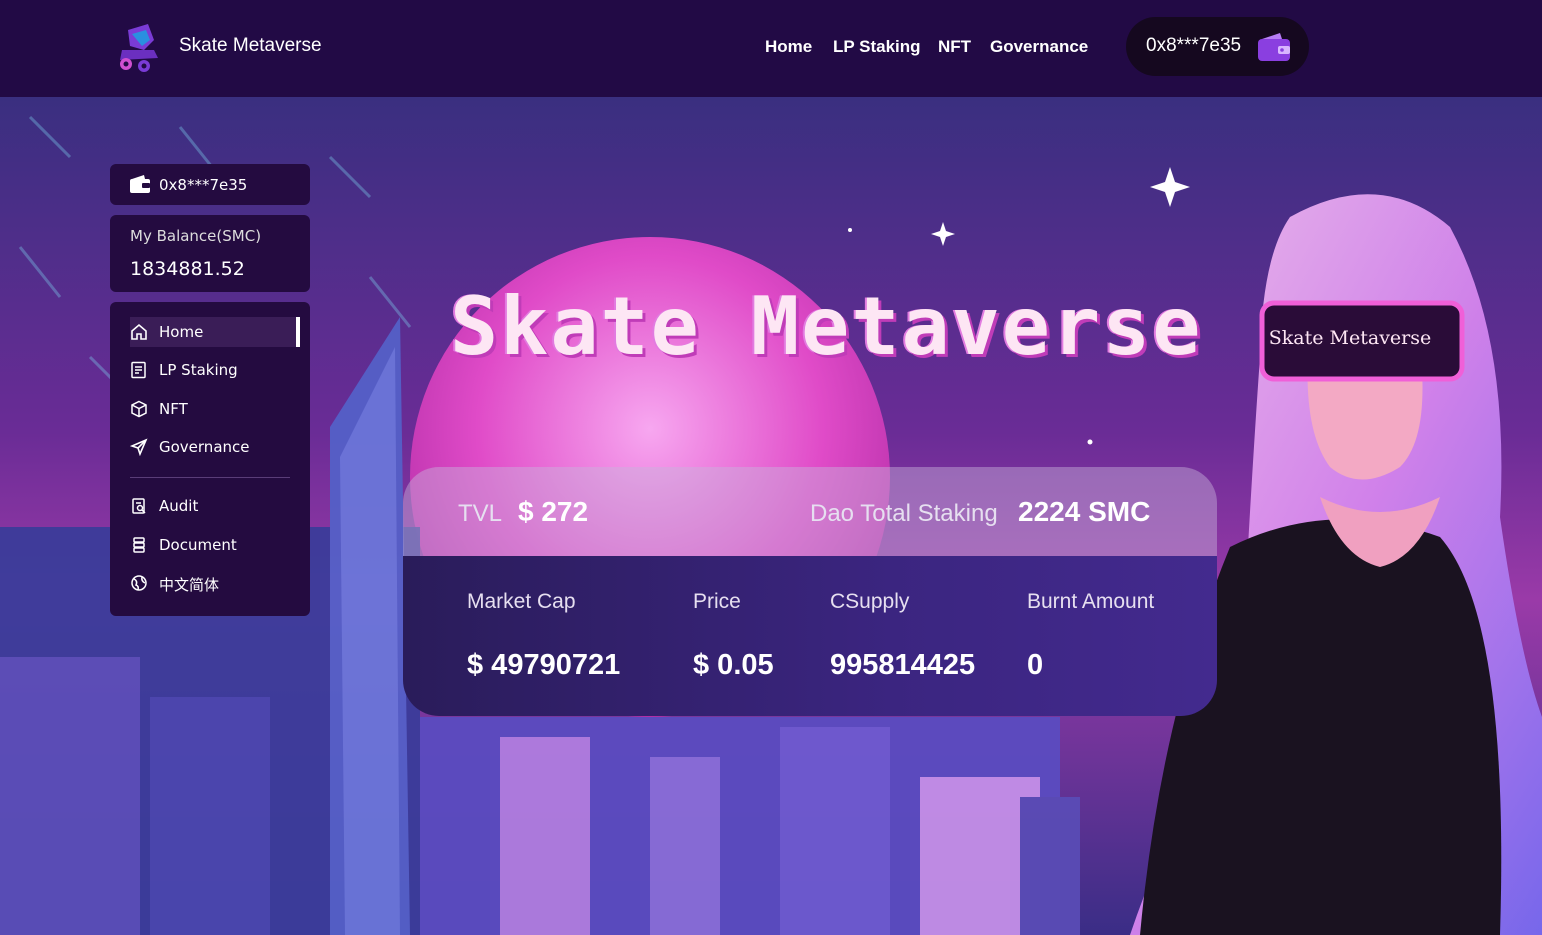 This screenshot has height=935, width=1542. Describe the element at coordinates (870, 601) in the screenshot. I see `csupply-label: CSupply` at that location.